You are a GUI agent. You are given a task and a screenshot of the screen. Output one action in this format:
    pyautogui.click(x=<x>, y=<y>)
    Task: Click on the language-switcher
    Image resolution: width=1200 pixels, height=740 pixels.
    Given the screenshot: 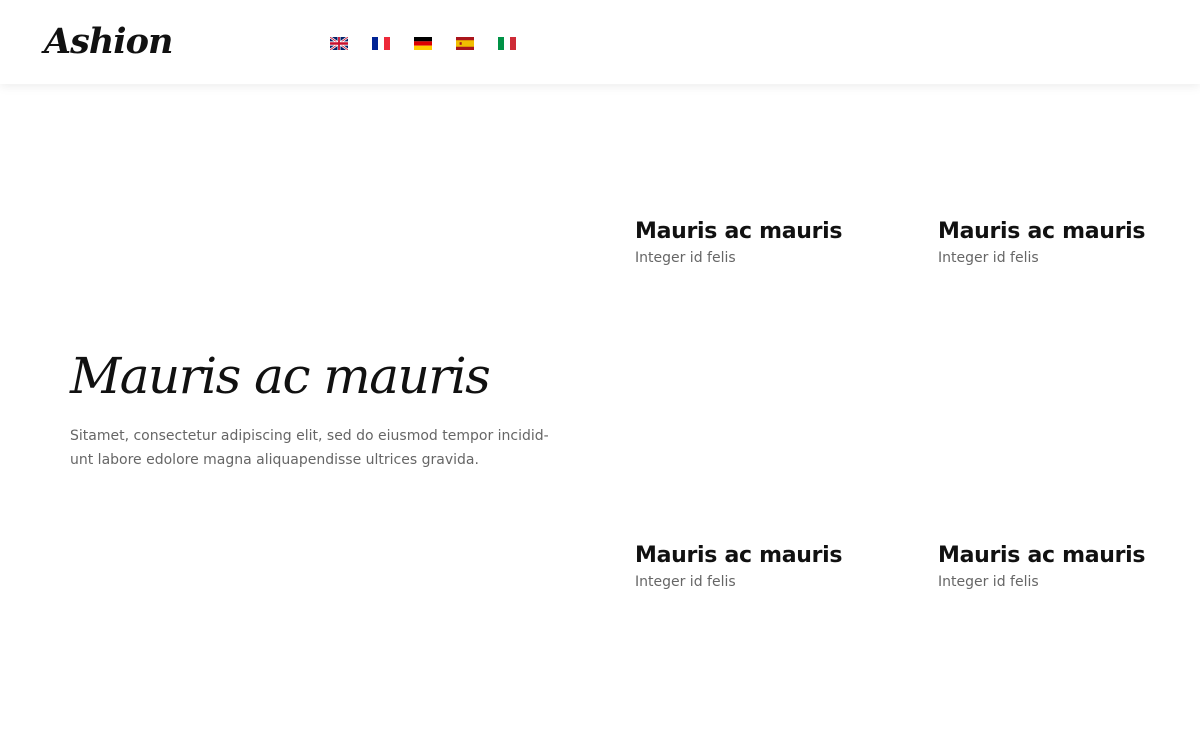 What is the action you would take?
    pyautogui.click(x=435, y=43)
    